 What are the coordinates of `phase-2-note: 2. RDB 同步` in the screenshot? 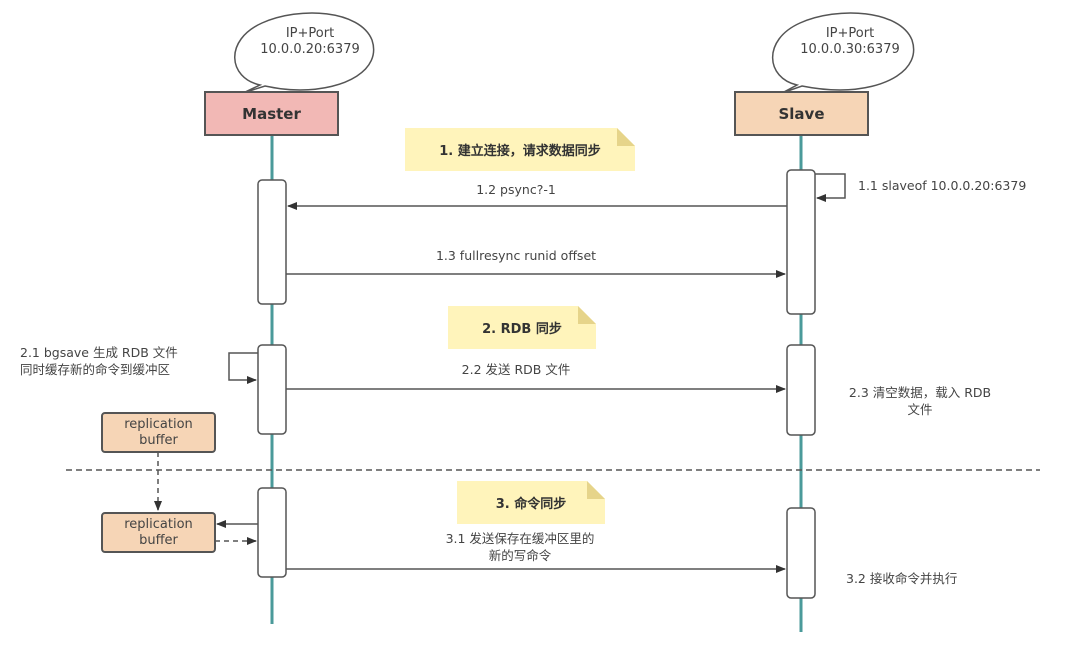 It's located at (522, 327).